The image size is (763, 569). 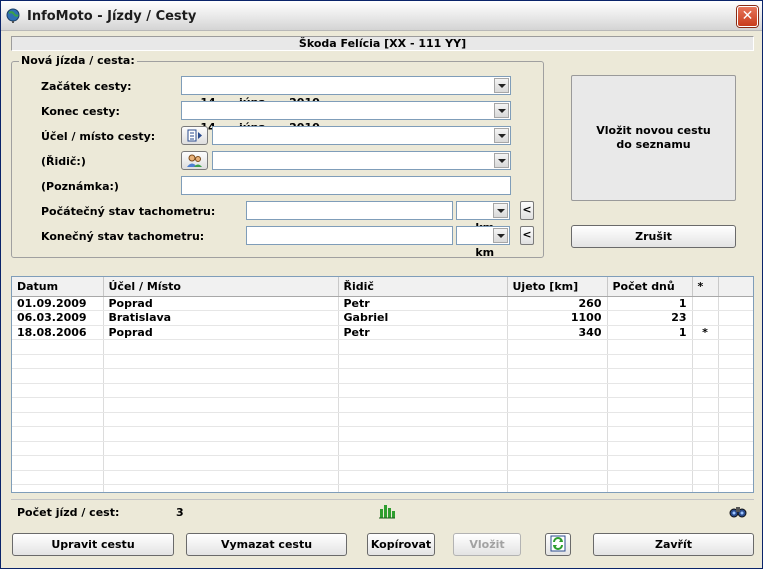 I want to click on purpose-combobox, so click(x=361, y=135).